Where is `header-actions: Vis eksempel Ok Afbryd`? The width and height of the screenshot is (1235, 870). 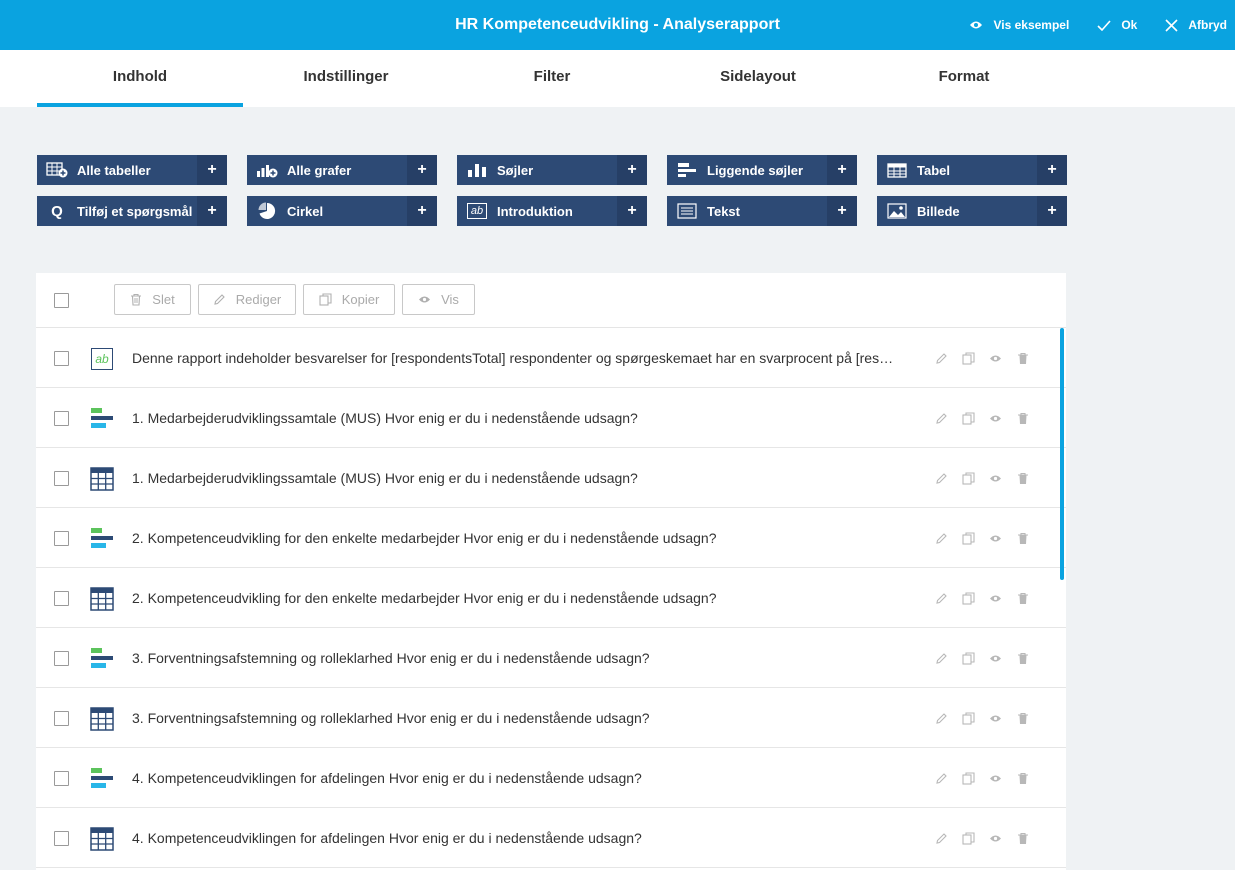 header-actions: Vis eksempel Ok Afbryd is located at coordinates (1084, 25).